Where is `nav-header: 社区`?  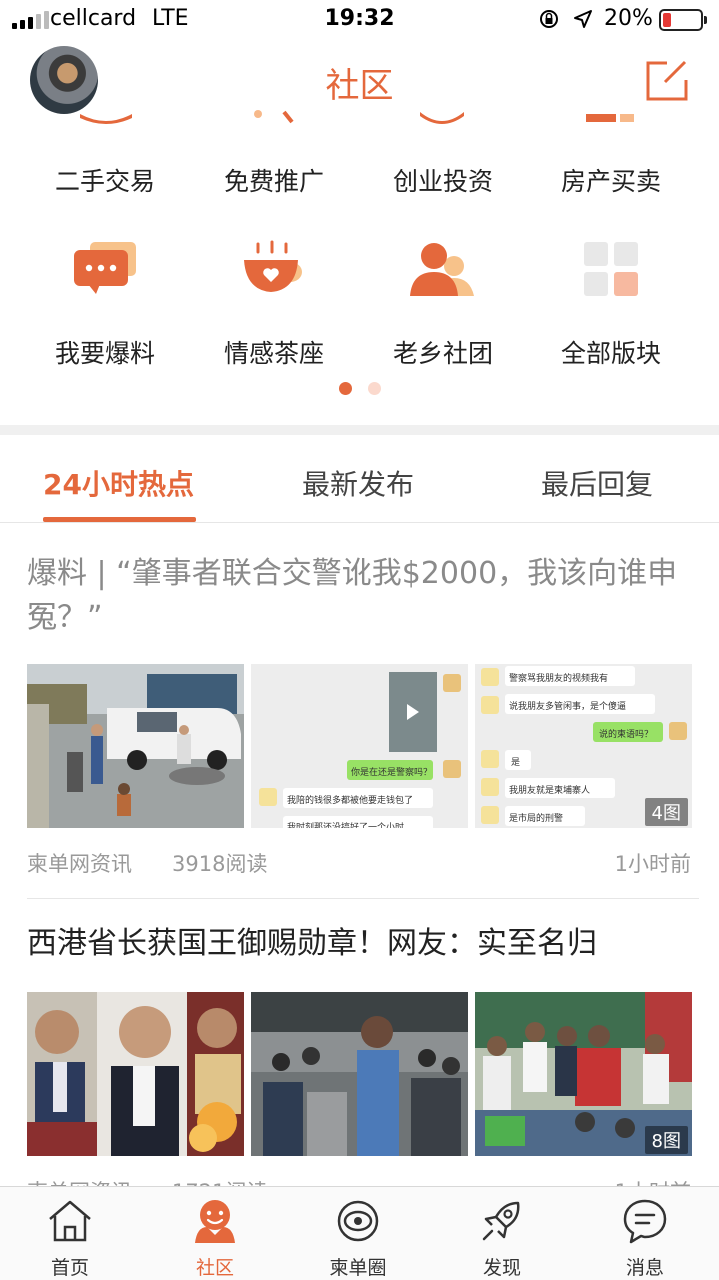
nav-header: 社区 is located at coordinates (359, 80).